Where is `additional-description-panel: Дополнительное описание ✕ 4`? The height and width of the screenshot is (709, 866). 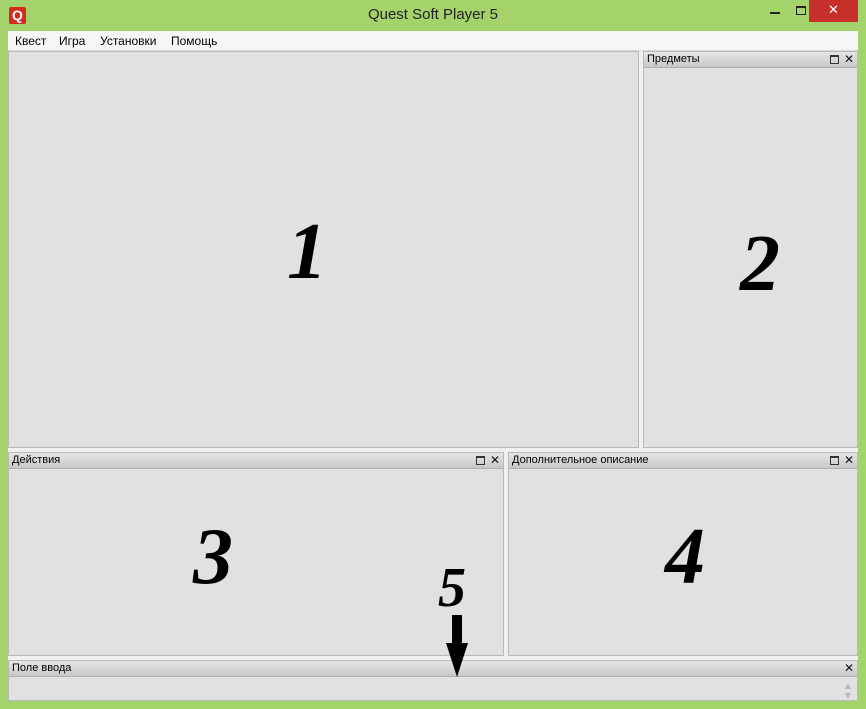
additional-description-panel: Дополнительное описание ✕ 4 is located at coordinates (683, 554).